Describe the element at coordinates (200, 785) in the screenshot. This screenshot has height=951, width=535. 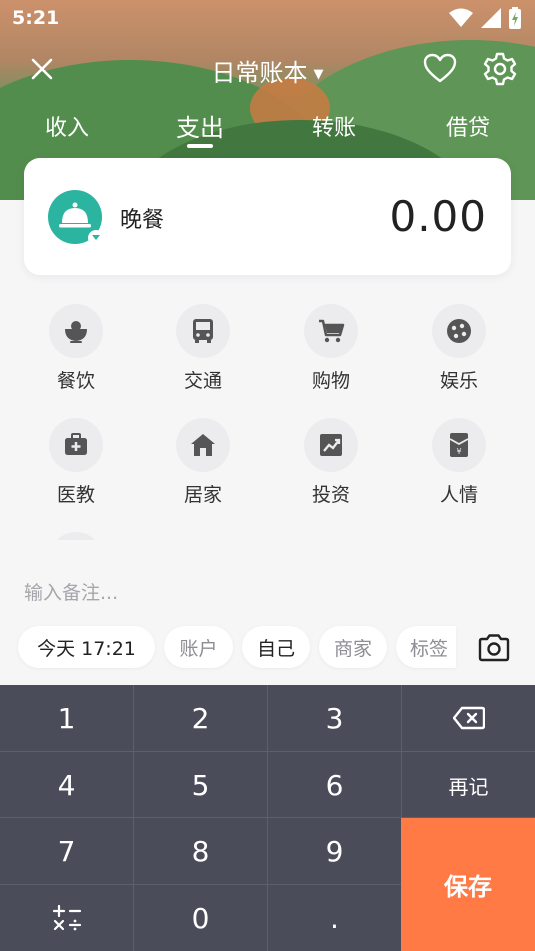
I see `key-5: 5` at that location.